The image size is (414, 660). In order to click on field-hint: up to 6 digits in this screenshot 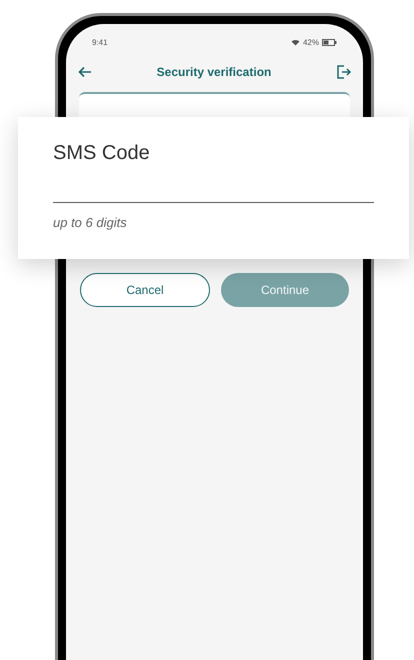, I will do `click(90, 223)`.